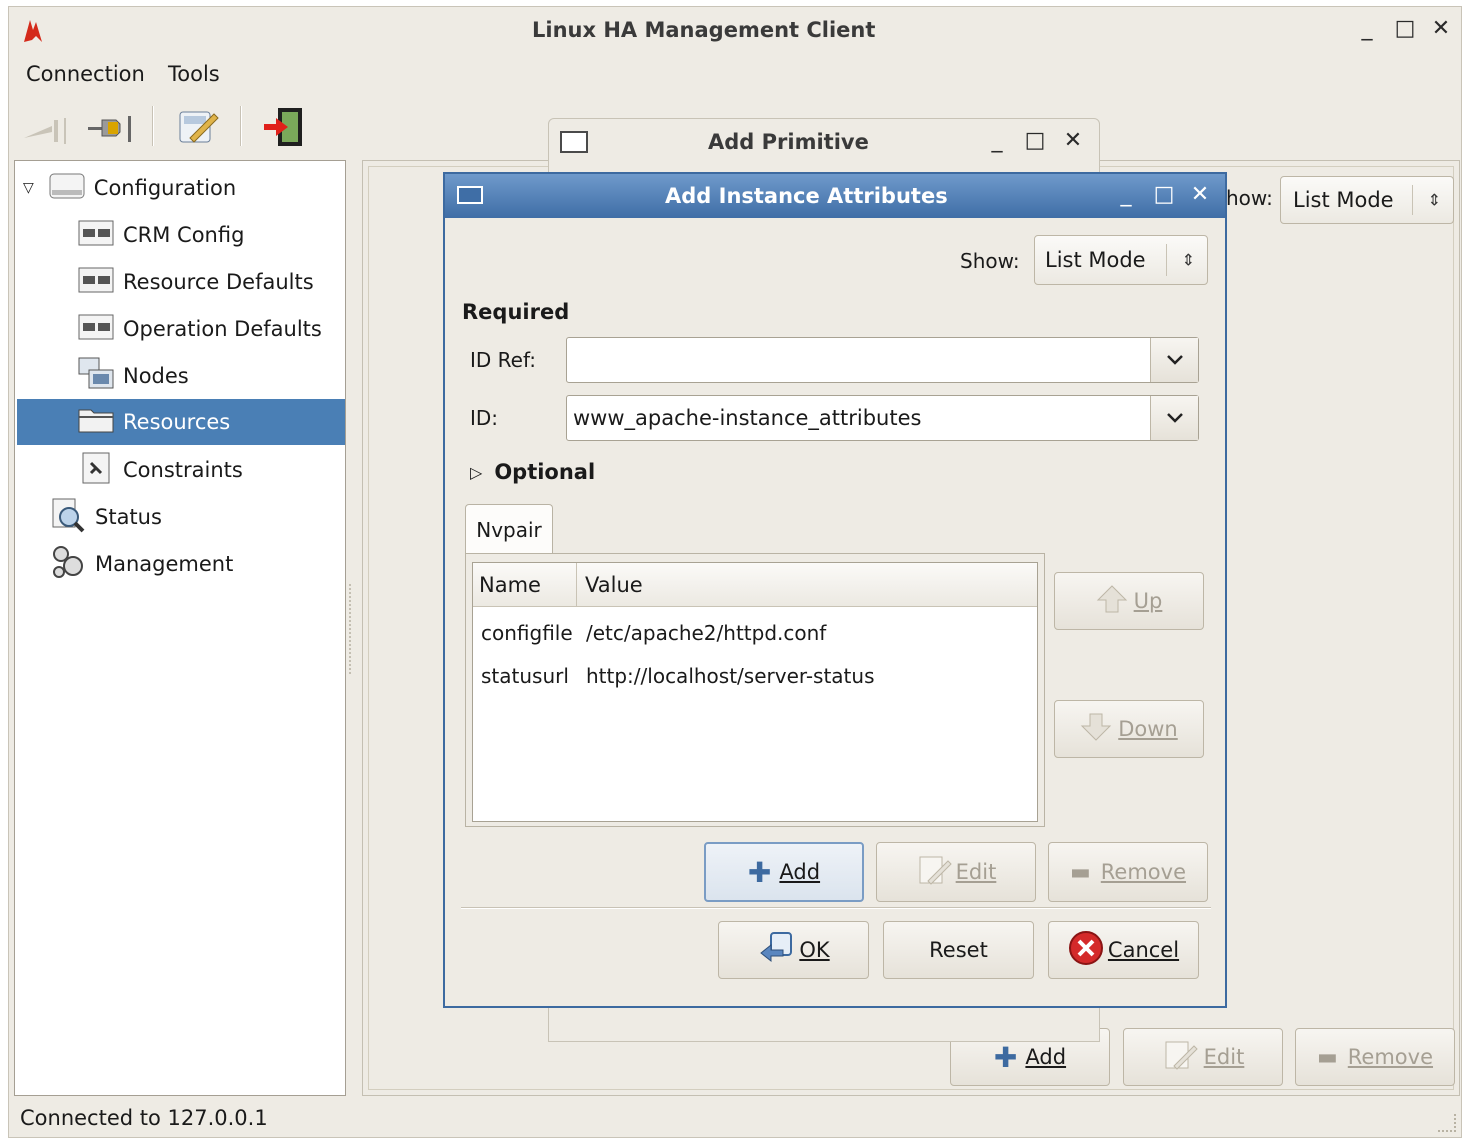 The image size is (1462, 1138). I want to click on primitive-dialog-title: Add Primitive, so click(788, 142).